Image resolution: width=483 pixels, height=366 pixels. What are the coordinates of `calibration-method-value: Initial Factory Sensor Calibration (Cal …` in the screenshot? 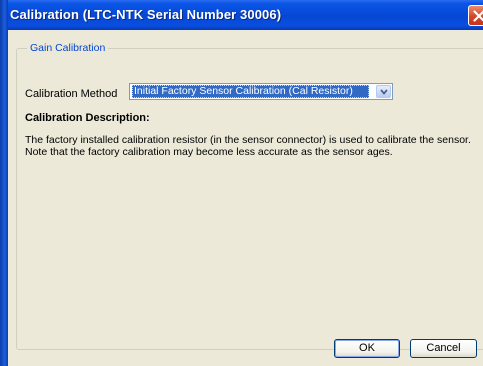 It's located at (250, 91).